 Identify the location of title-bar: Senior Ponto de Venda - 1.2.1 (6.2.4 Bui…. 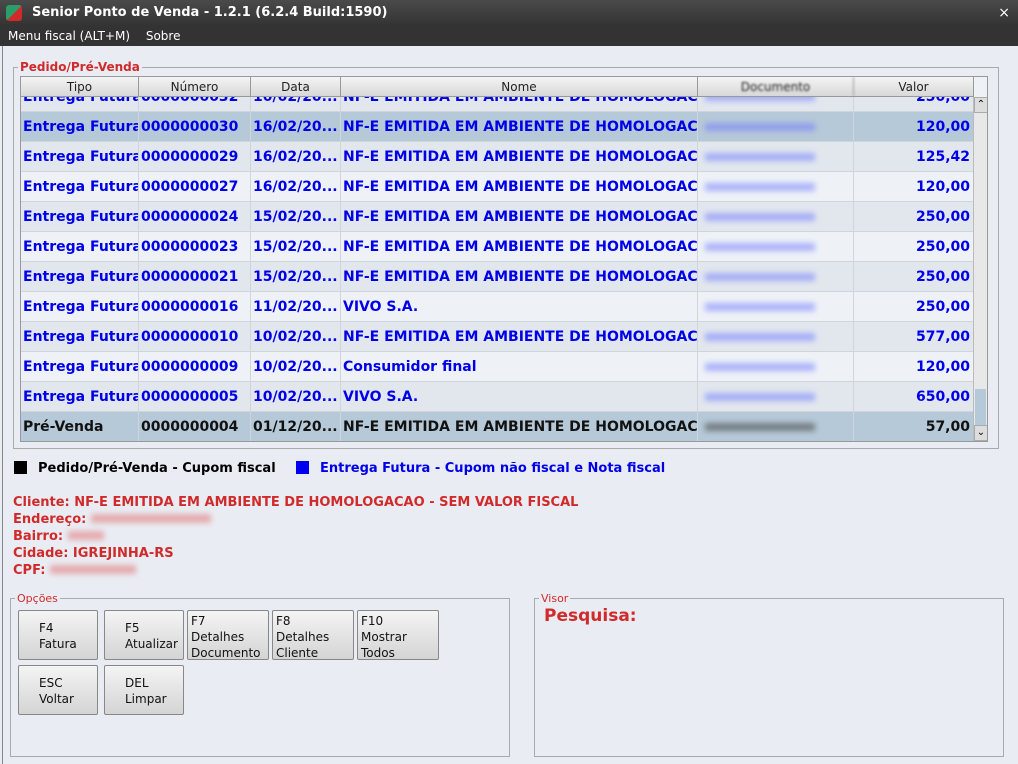
(509, 13).